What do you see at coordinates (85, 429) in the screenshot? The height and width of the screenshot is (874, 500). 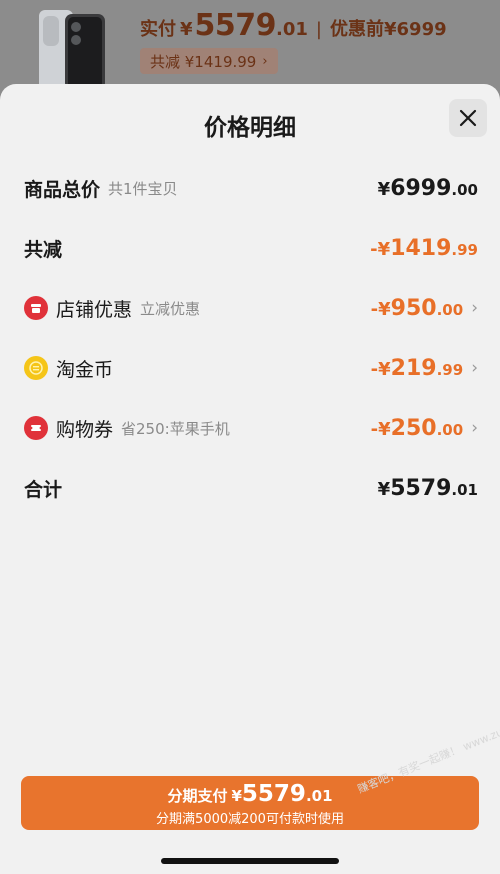 I see `row-label: 购物券` at bounding box center [85, 429].